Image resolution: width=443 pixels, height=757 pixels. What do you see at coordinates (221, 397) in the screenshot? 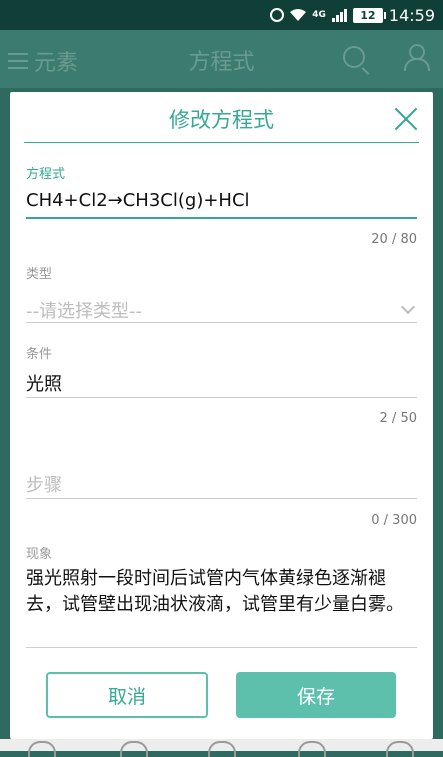
I see `condition-underline` at bounding box center [221, 397].